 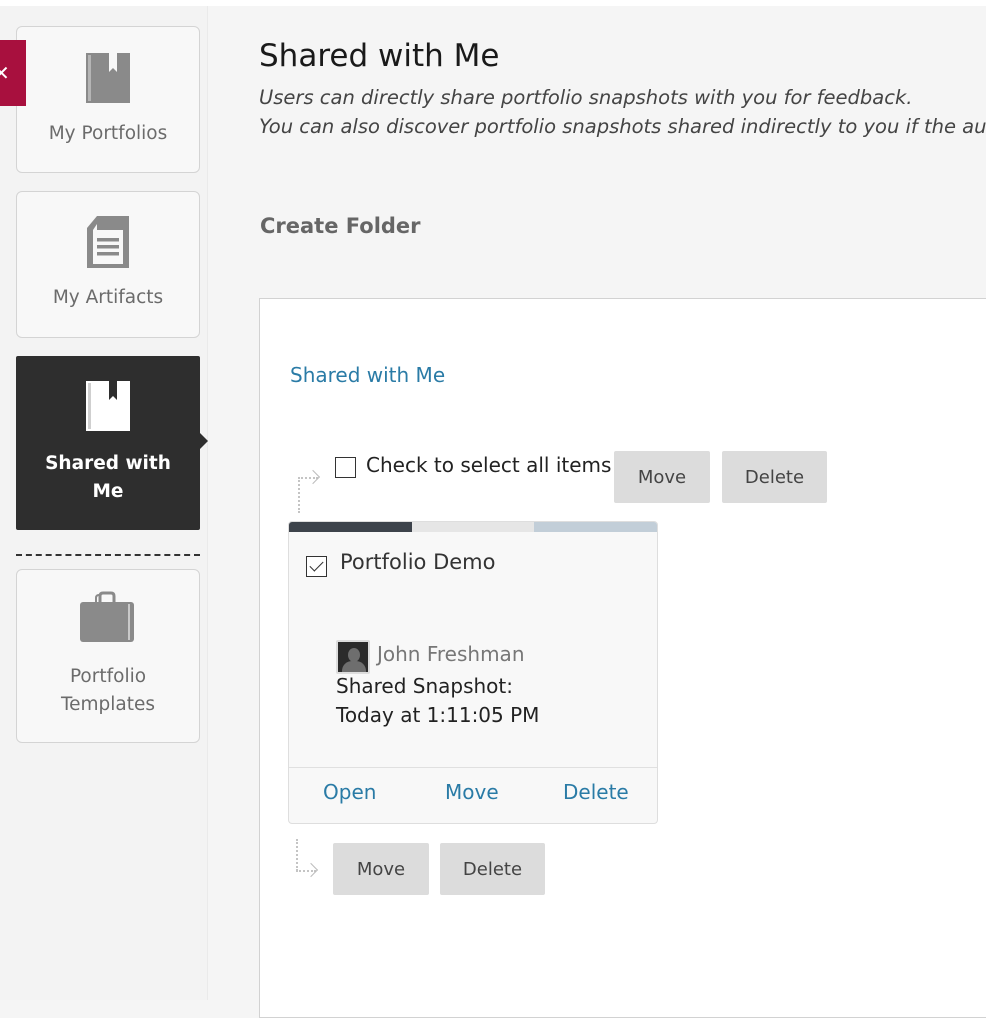 I want to click on select-all-label: Check to select all items, so click(x=489, y=465).